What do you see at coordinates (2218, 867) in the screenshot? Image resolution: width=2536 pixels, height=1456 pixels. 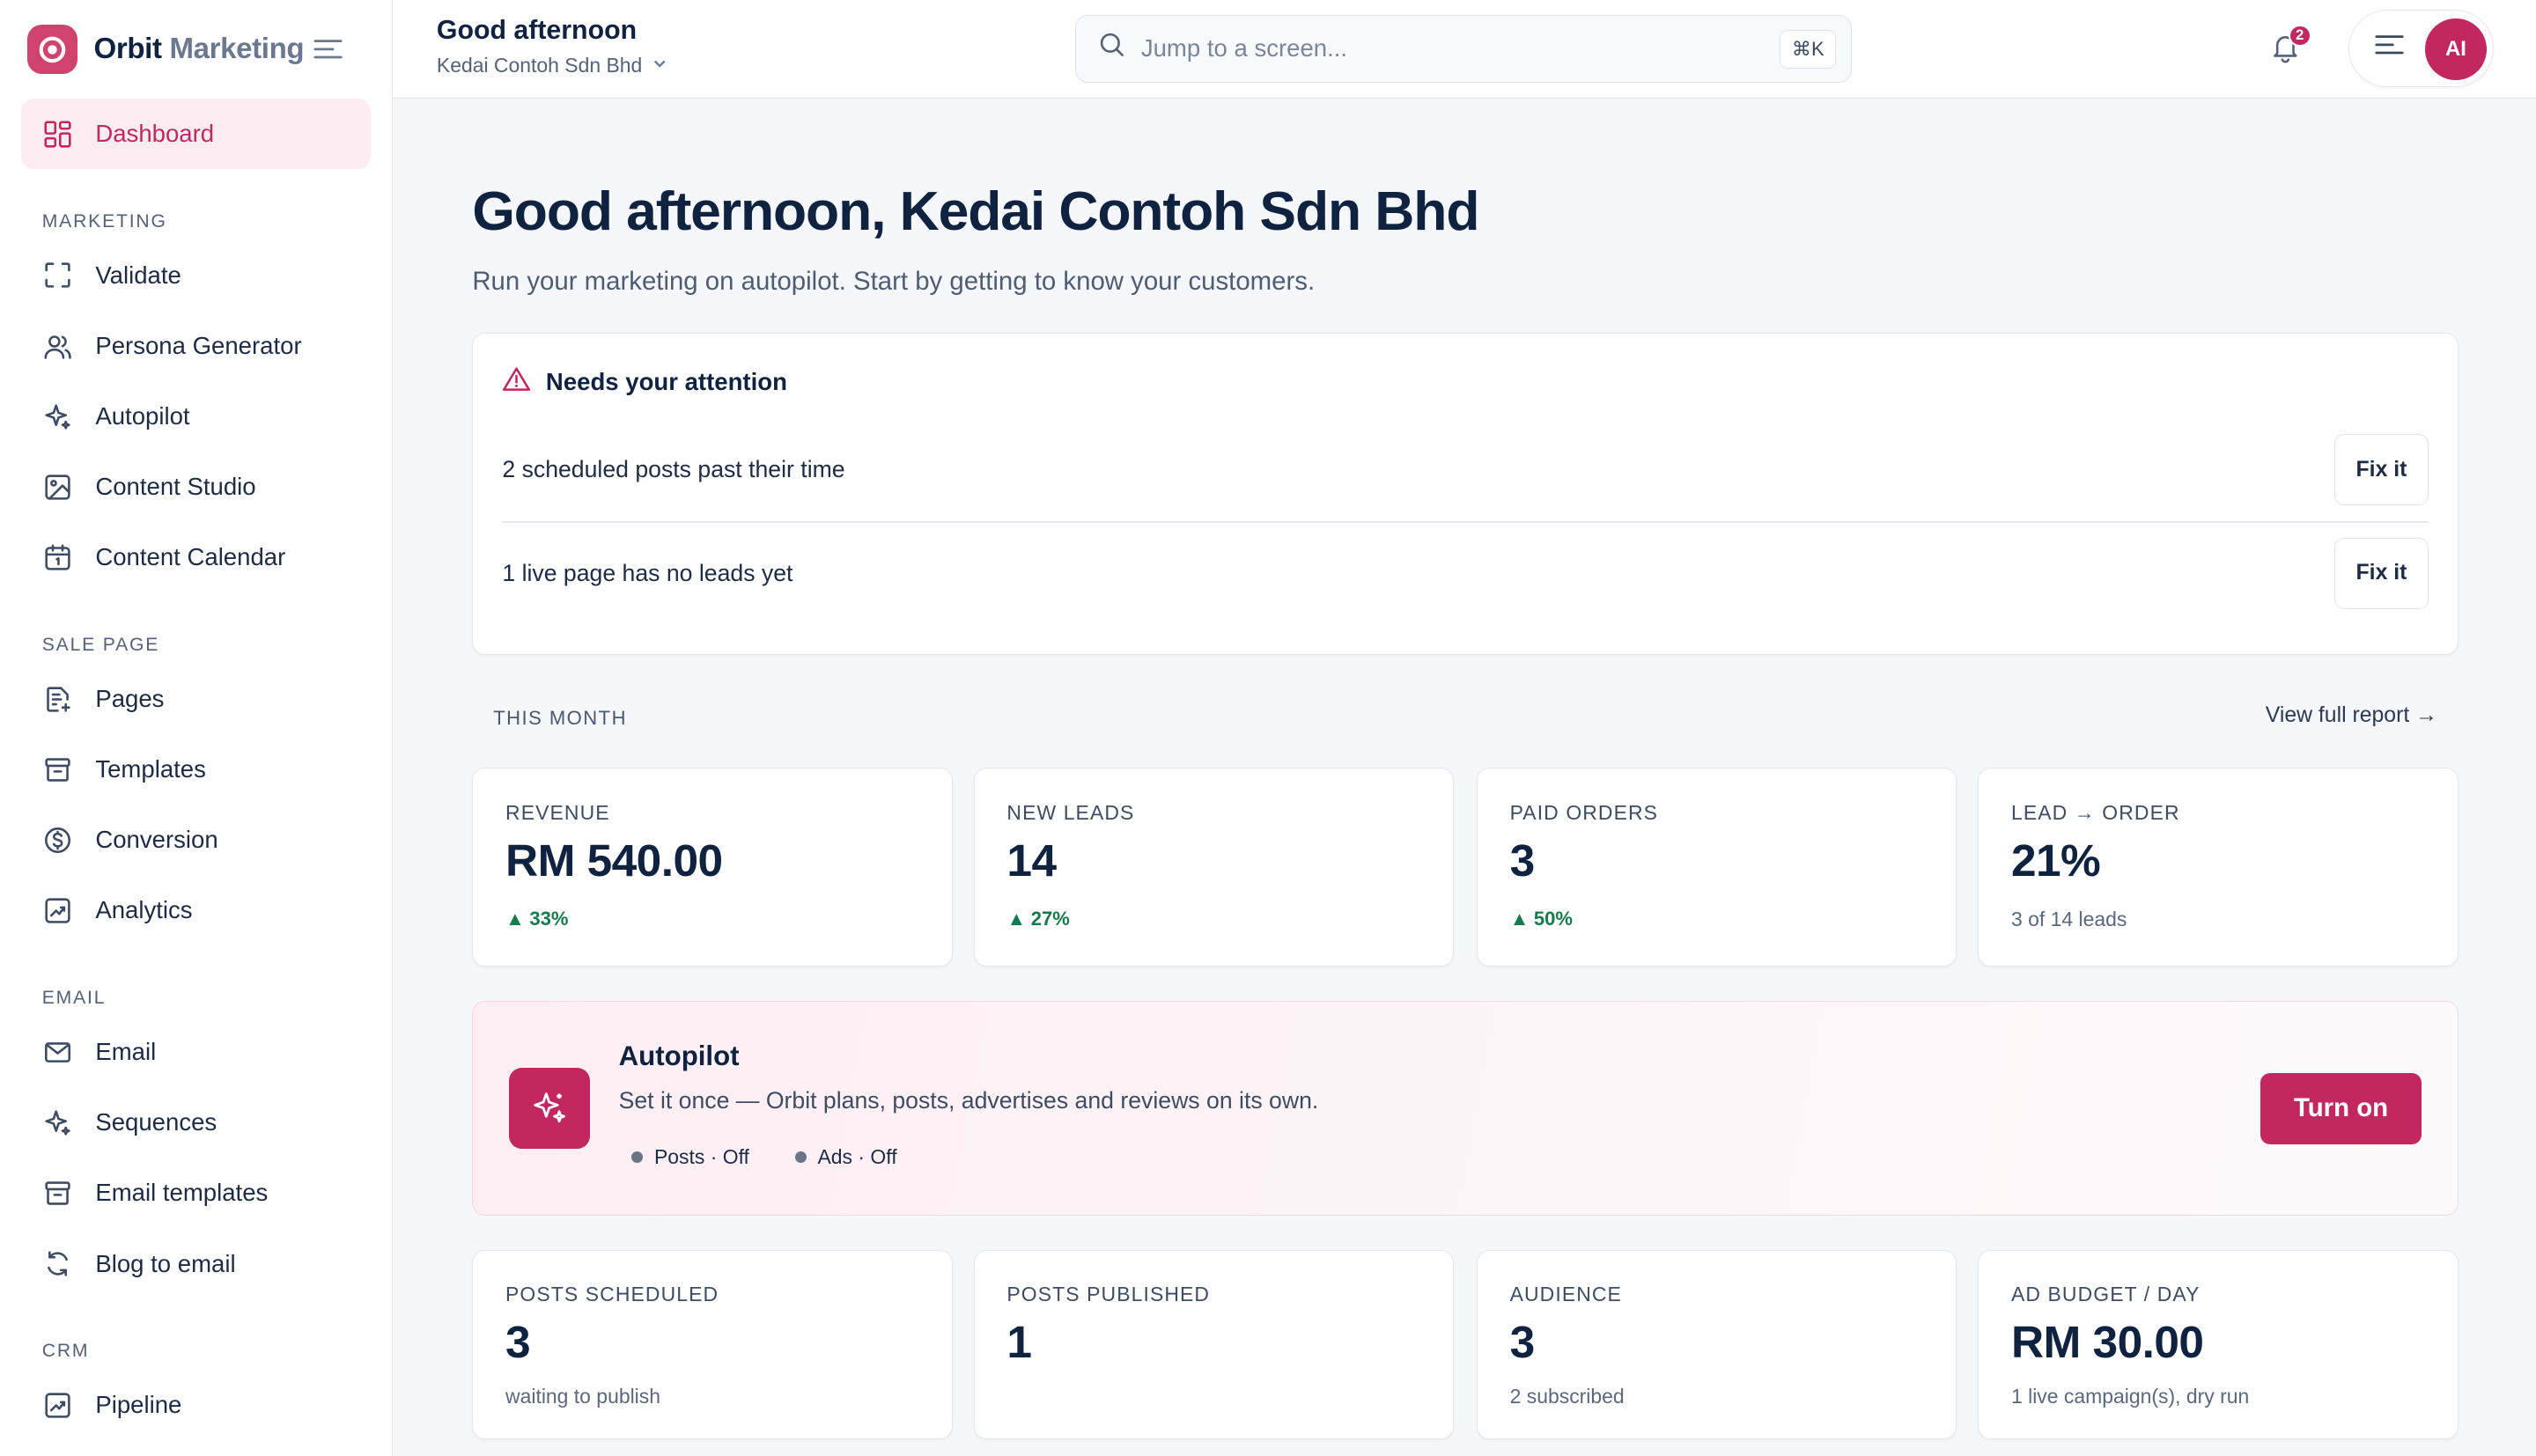 I see `stat-card-lead-order: LEAD → ORDER 21% 3 of 14 leads` at bounding box center [2218, 867].